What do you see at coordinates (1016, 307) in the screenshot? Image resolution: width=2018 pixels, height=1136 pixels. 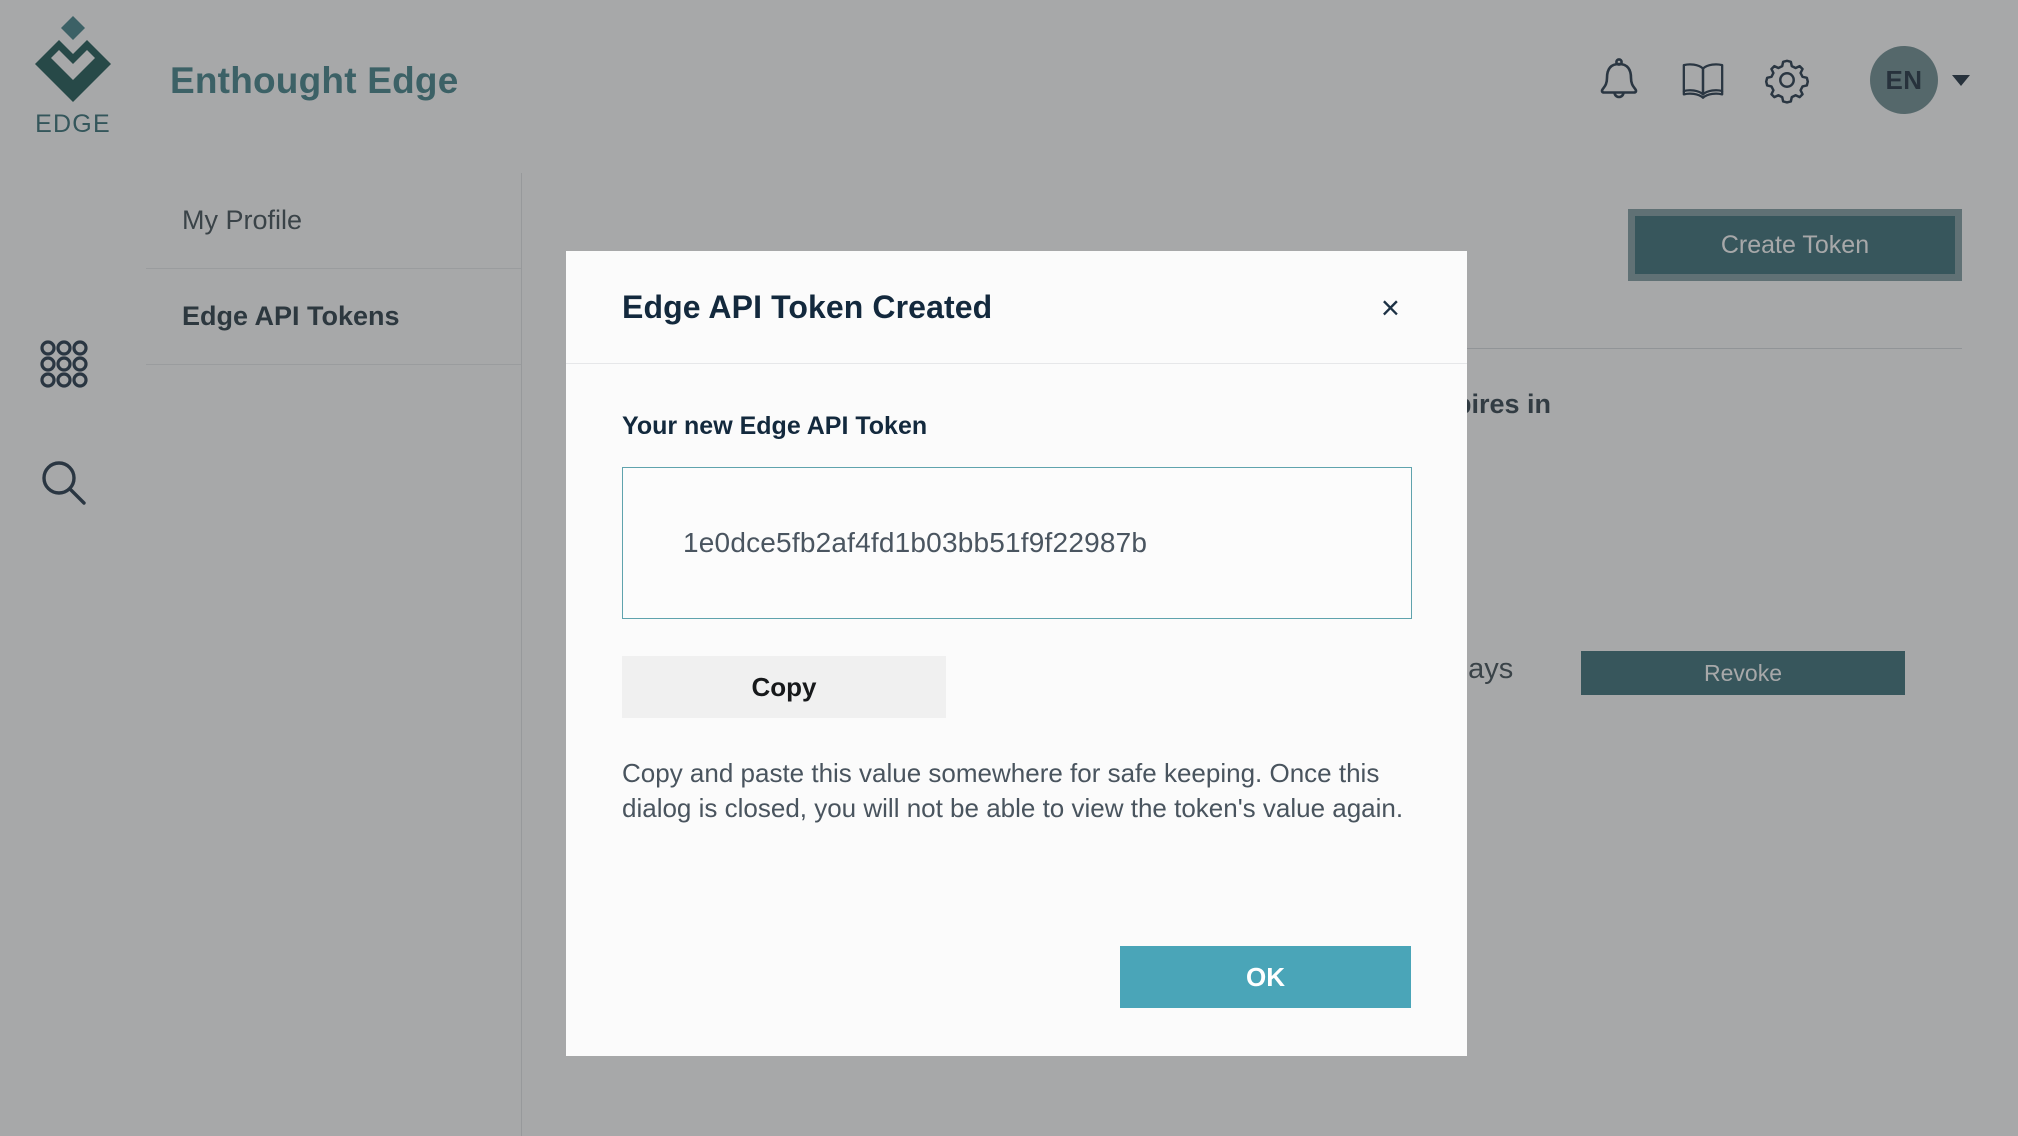 I see `dialog-header: Edge API Token Created ×` at bounding box center [1016, 307].